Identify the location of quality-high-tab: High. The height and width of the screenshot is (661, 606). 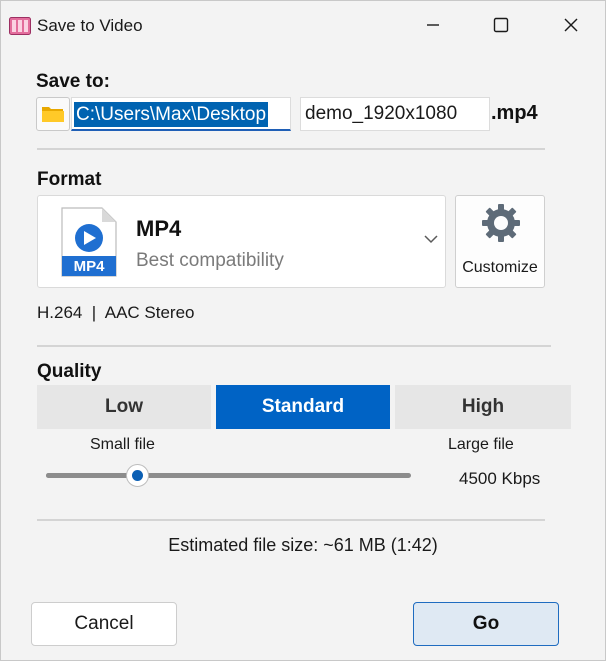
(483, 407).